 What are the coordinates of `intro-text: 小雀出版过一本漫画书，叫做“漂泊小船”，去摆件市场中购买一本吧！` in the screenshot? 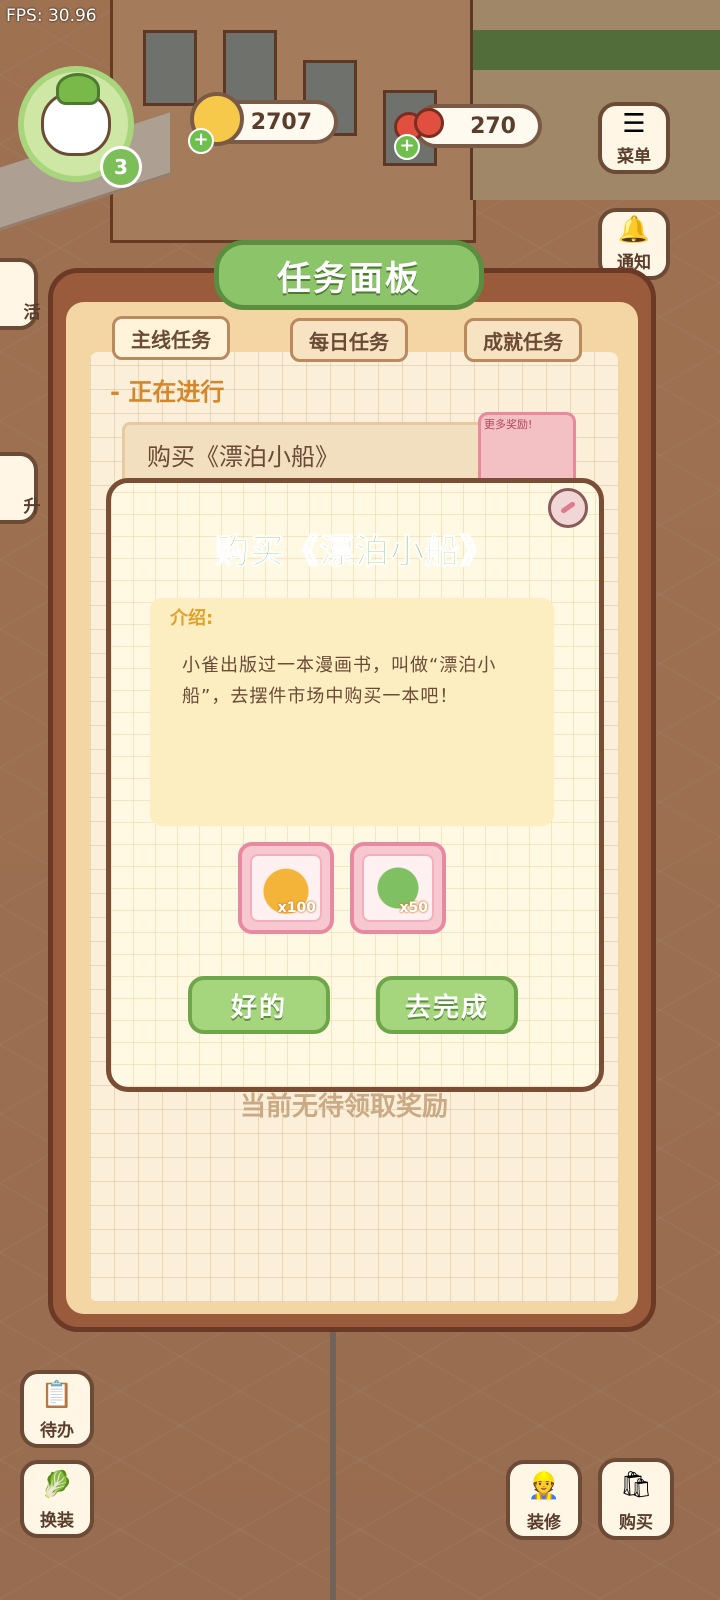 It's located at (339, 681).